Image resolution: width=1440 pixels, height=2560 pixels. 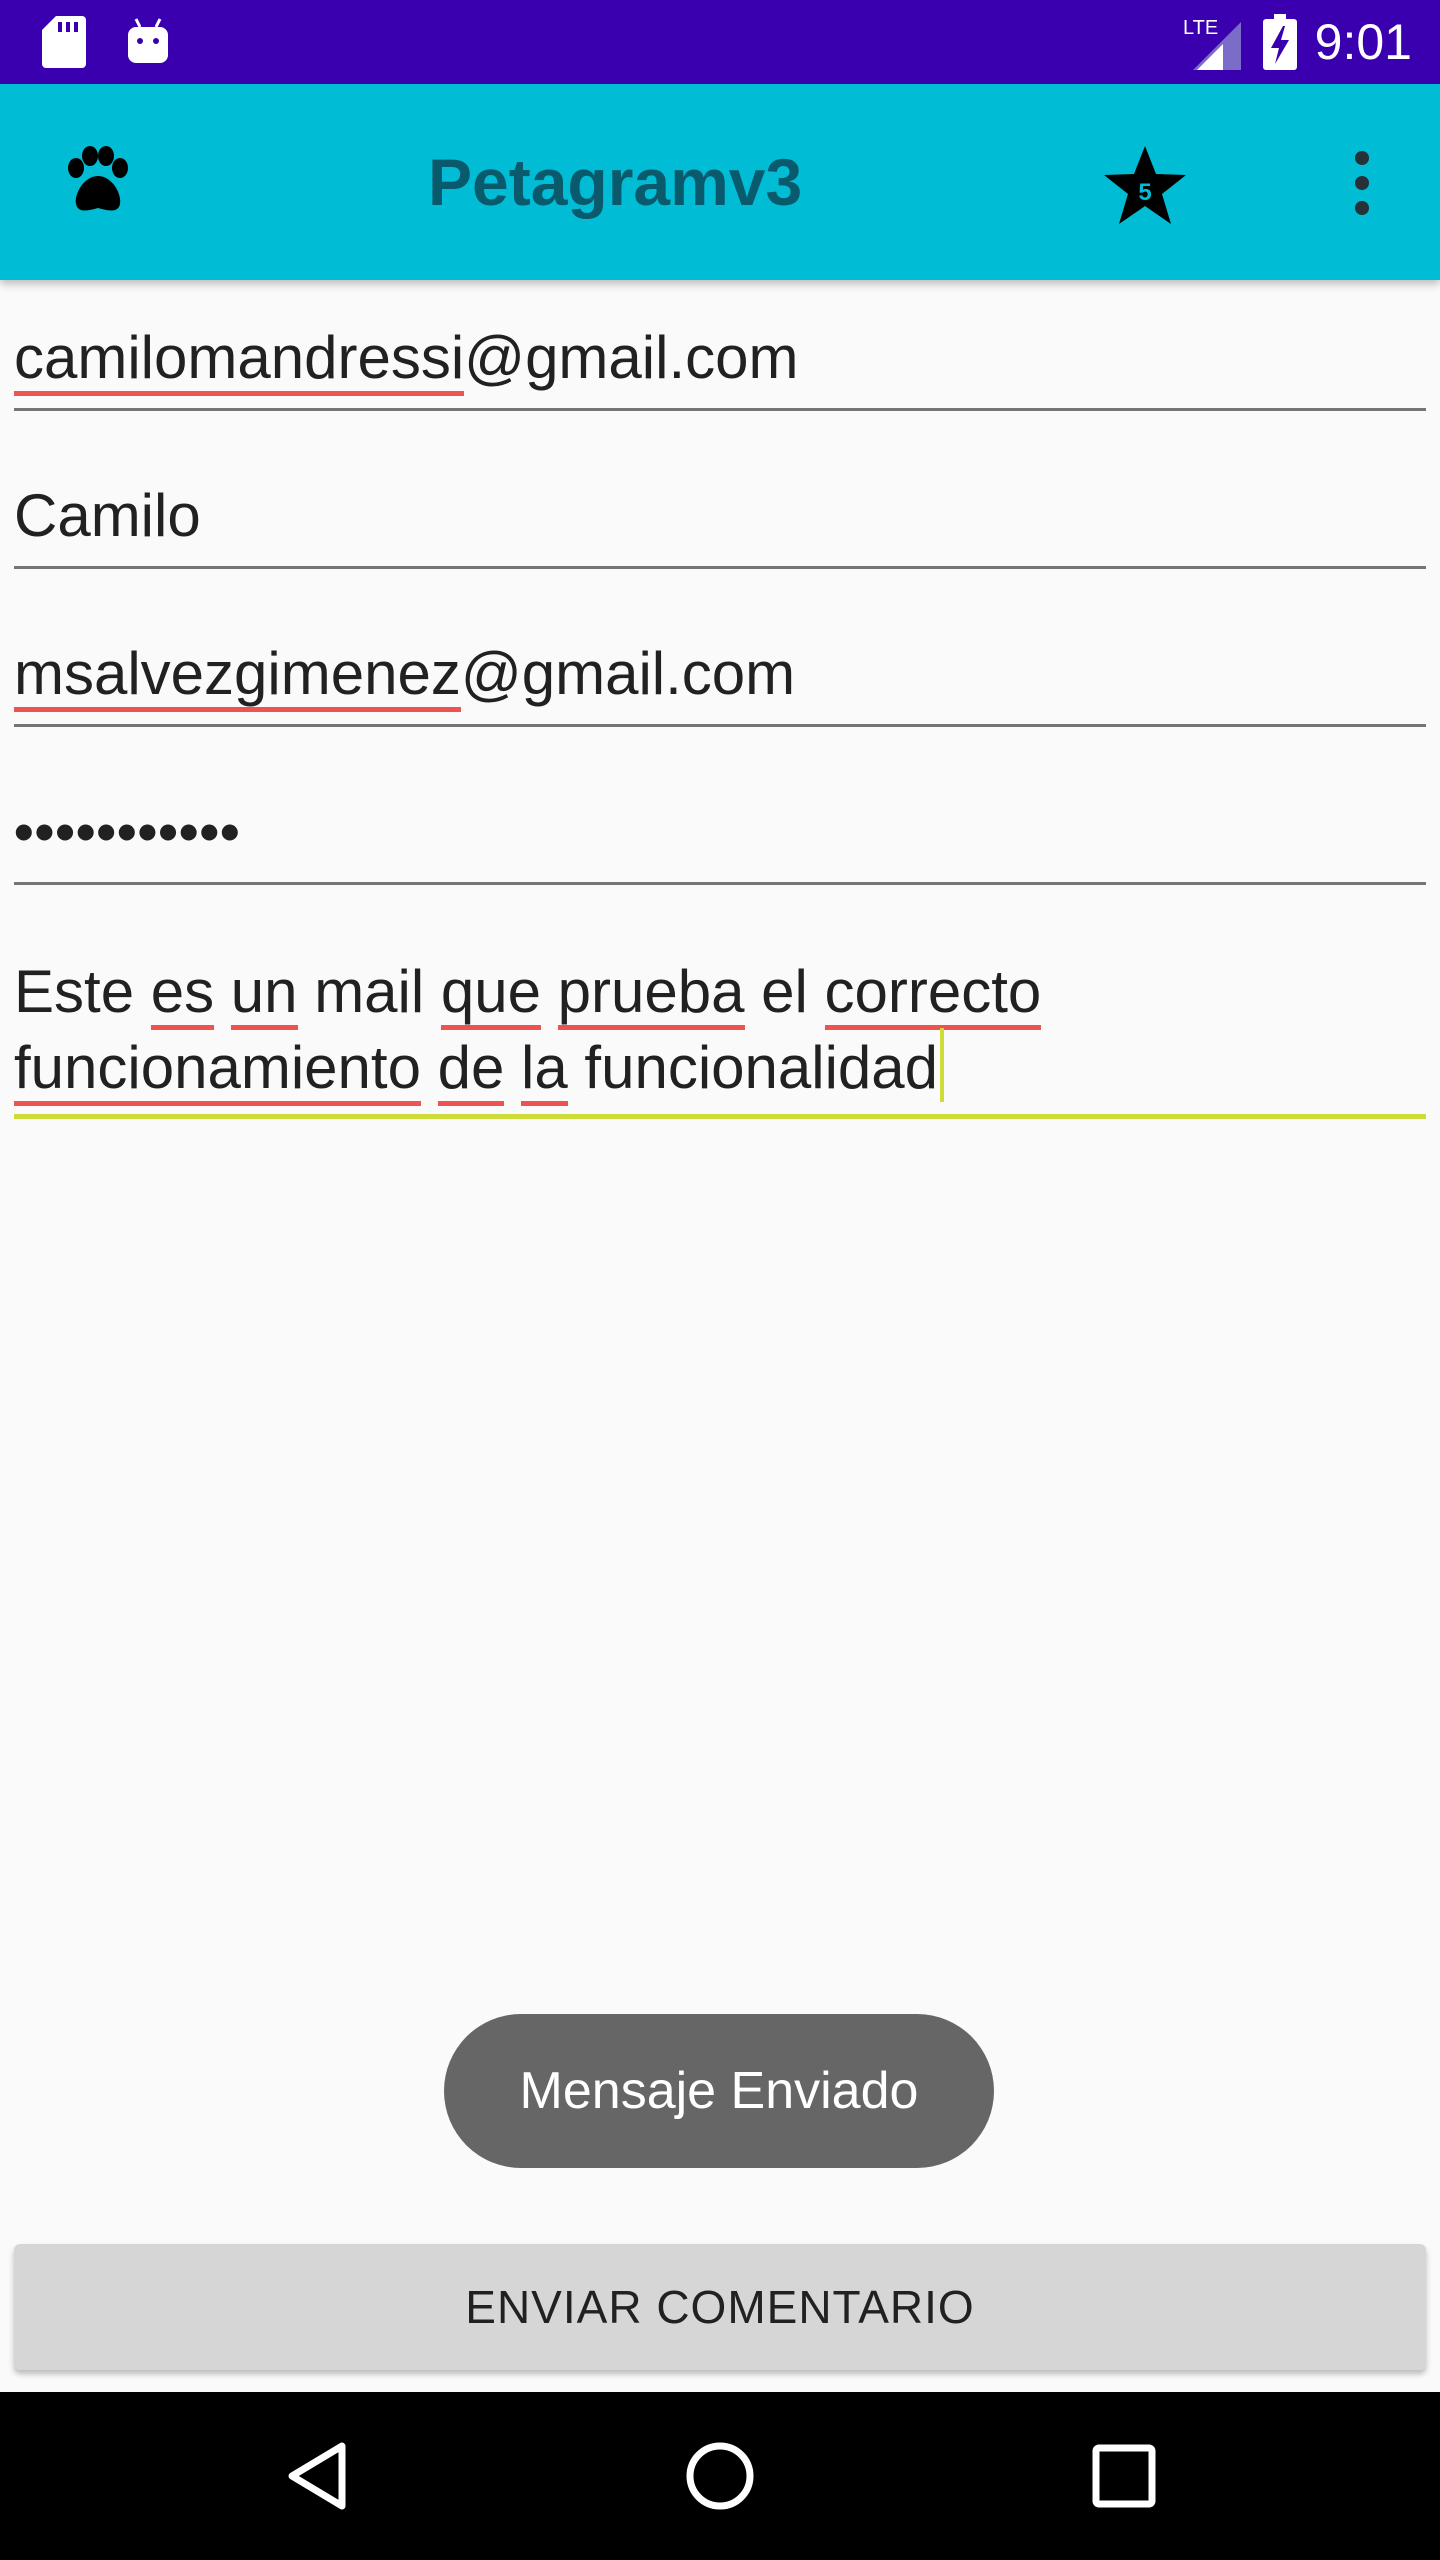 I want to click on text-cursor, so click(x=942, y=1065).